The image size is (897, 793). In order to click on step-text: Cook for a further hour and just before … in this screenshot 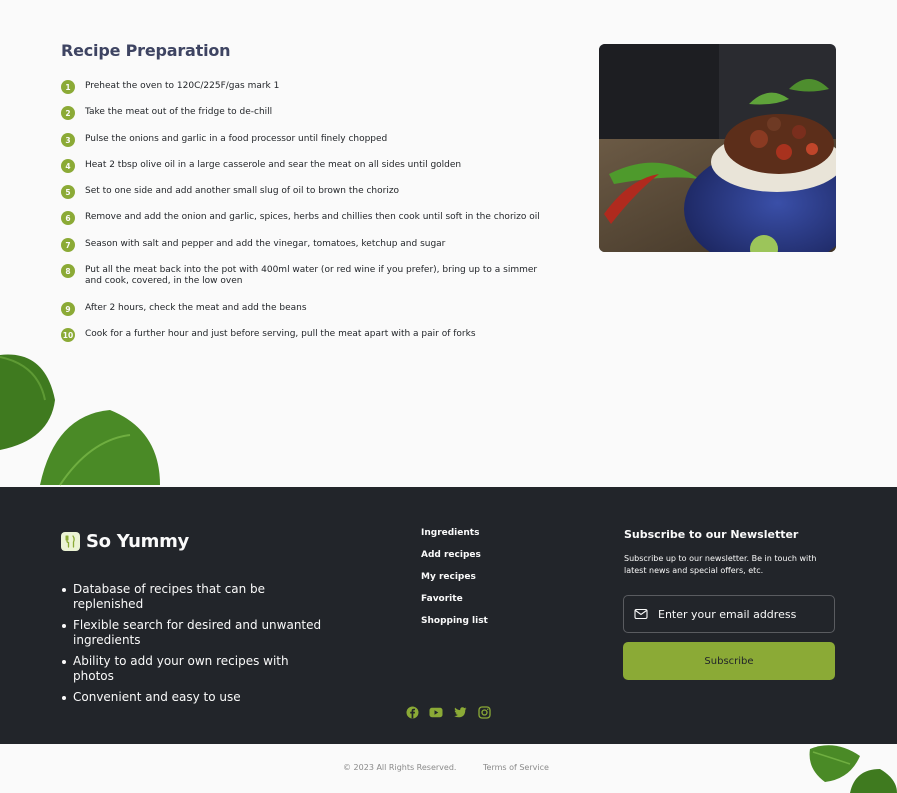, I will do `click(280, 334)`.